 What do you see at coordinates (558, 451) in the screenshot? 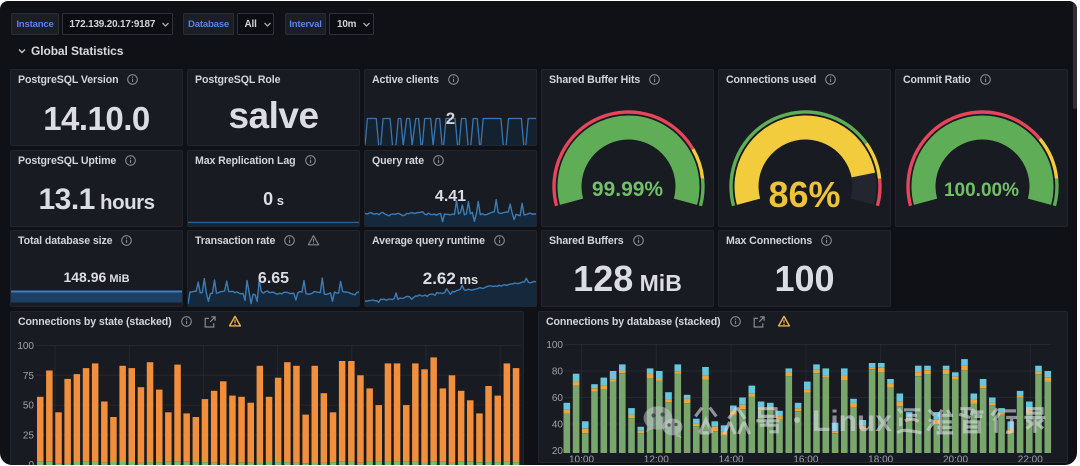
I see `svg-text: 20` at bounding box center [558, 451].